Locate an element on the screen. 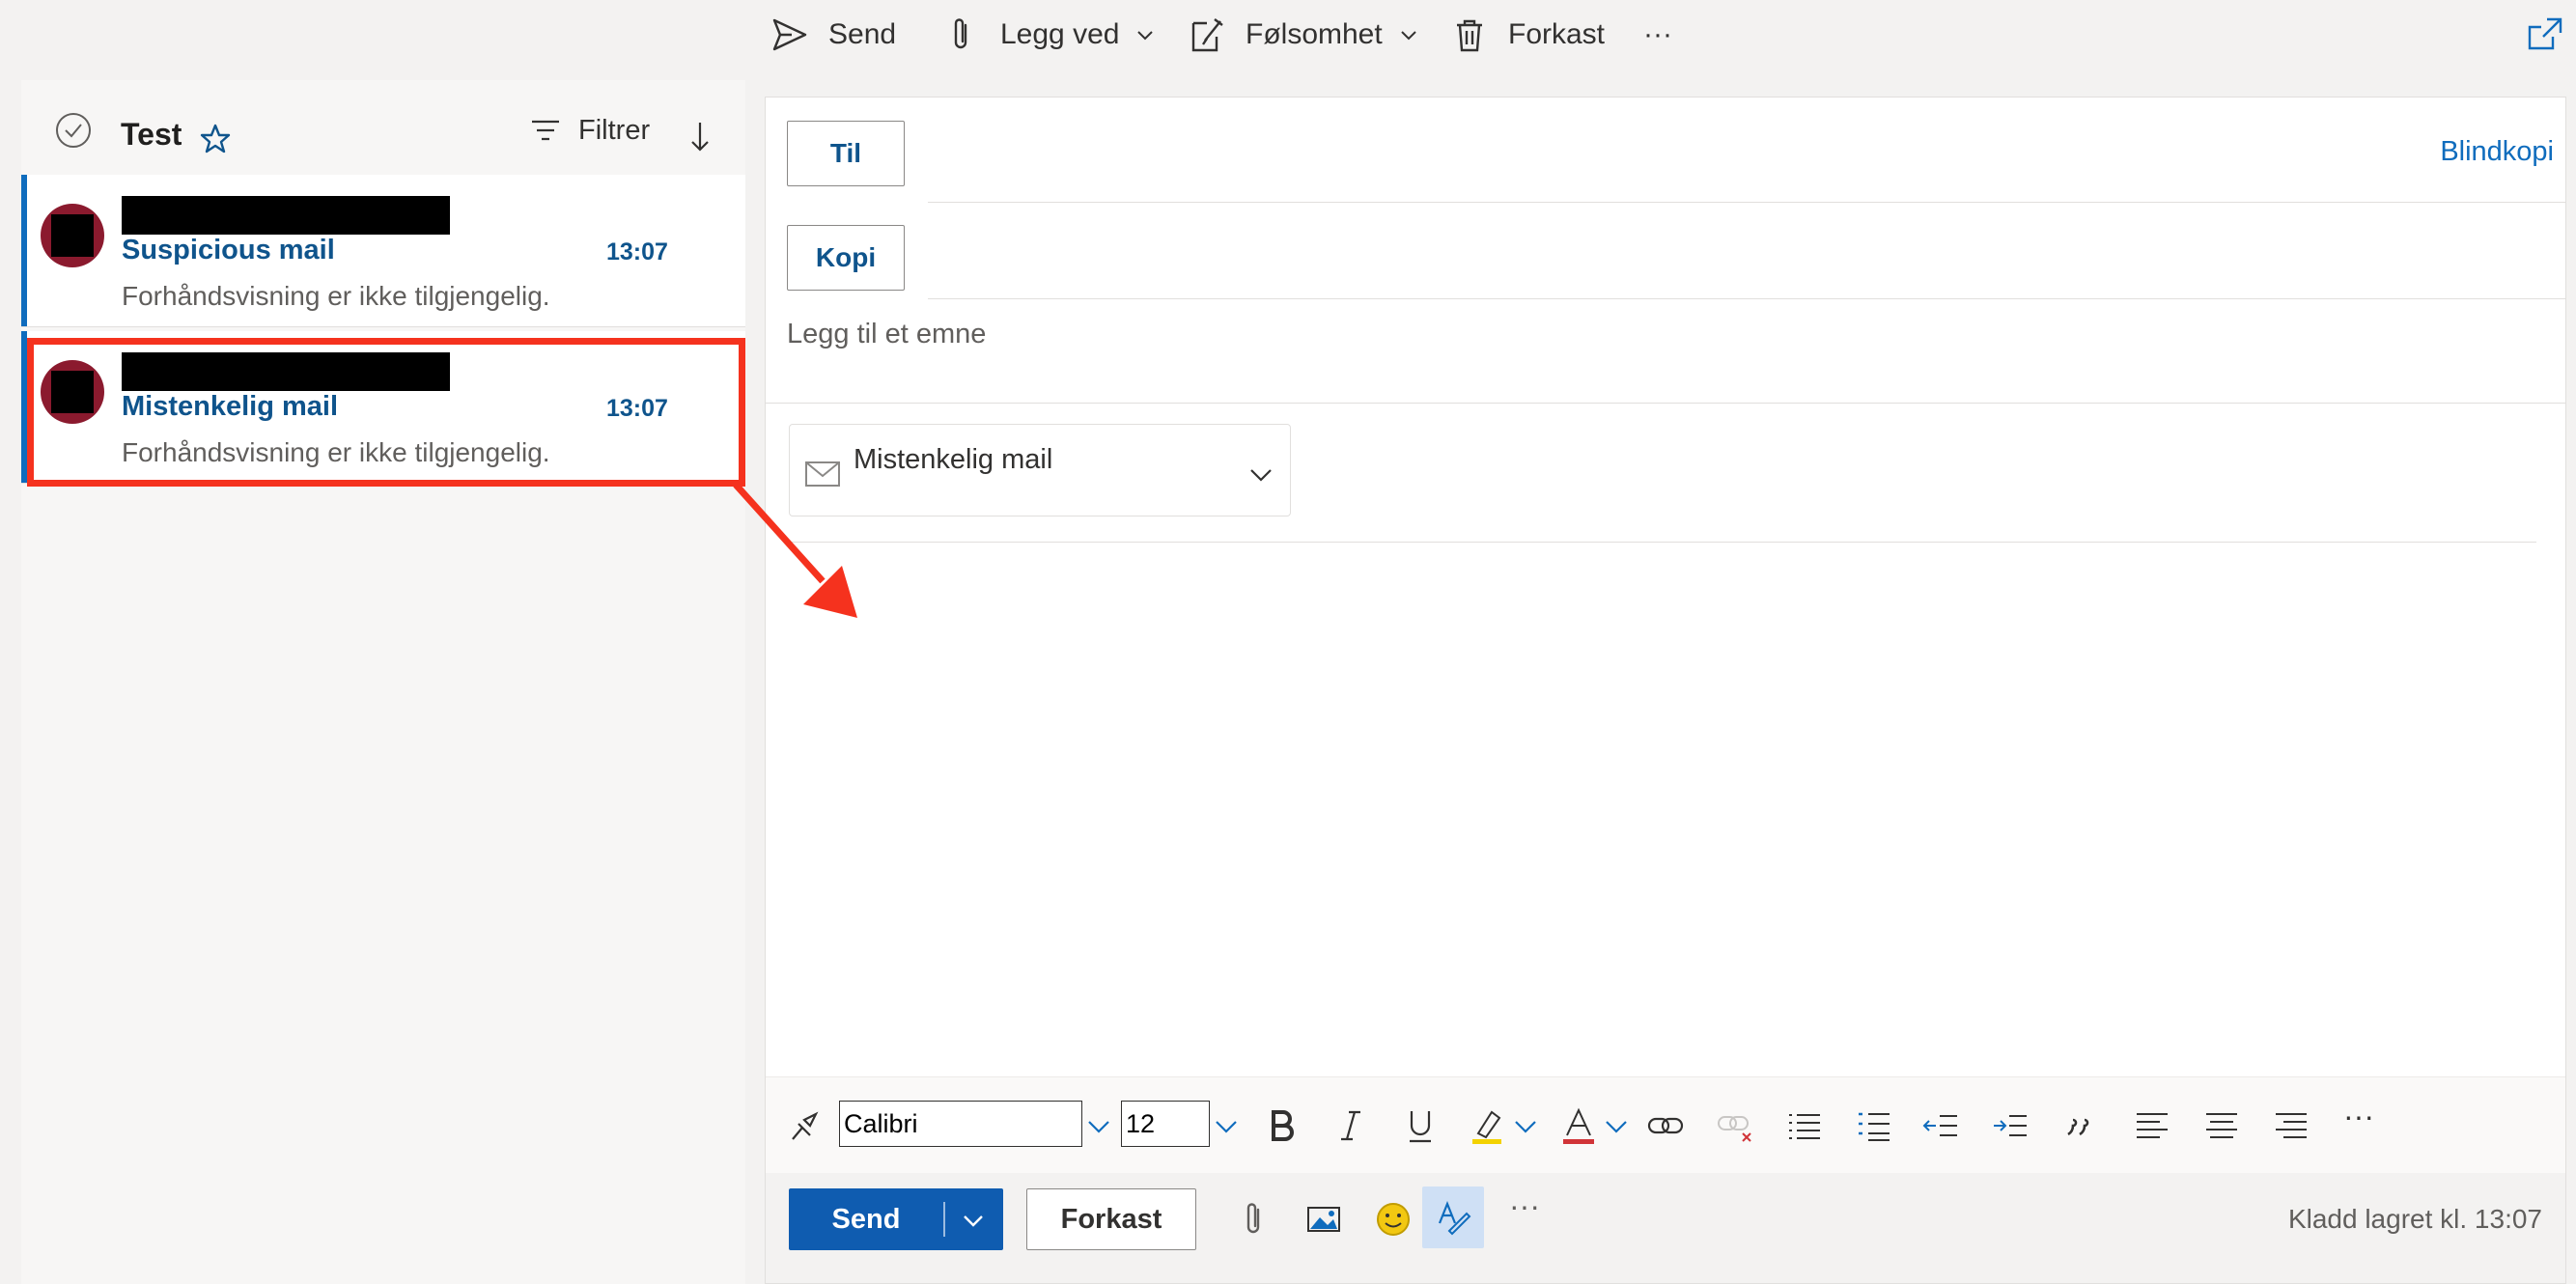 This screenshot has width=2576, height=1284. send-button: Send is located at coordinates (896, 1219).